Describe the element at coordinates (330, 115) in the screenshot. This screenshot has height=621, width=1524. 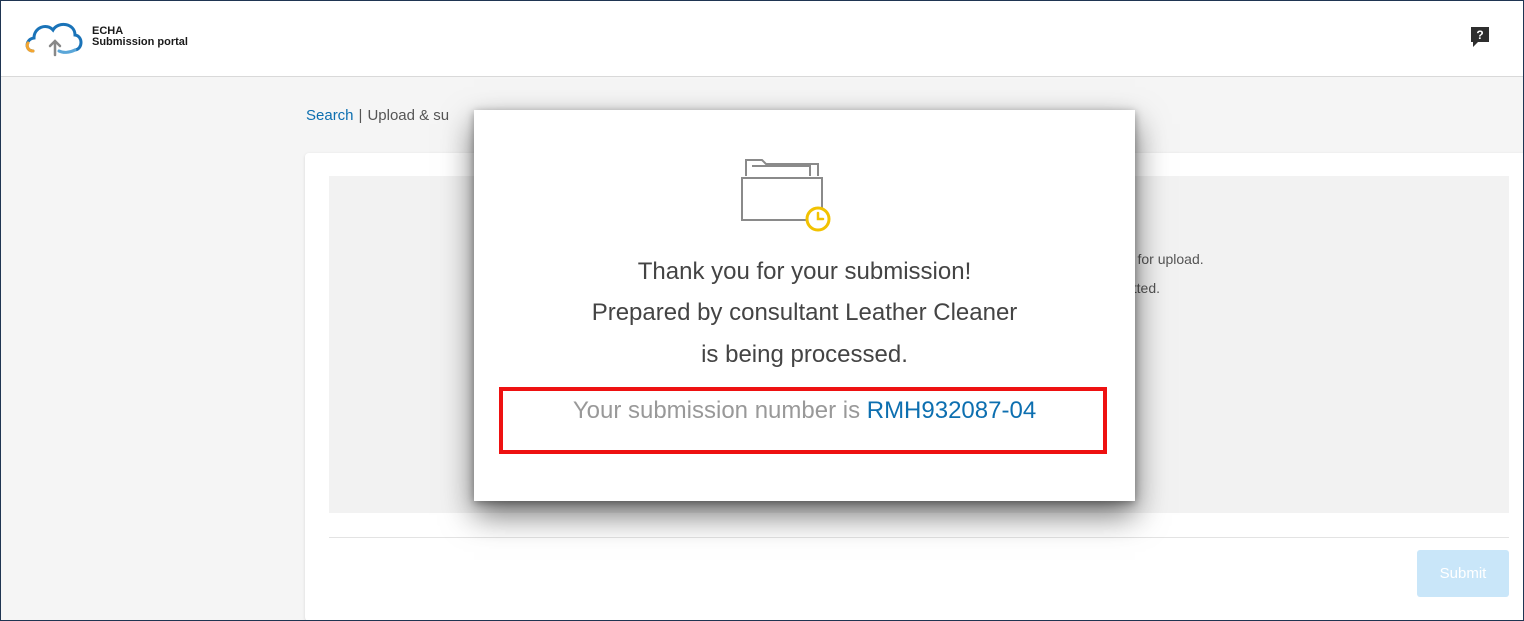
I see `breadcrumb-search-link: Search` at that location.